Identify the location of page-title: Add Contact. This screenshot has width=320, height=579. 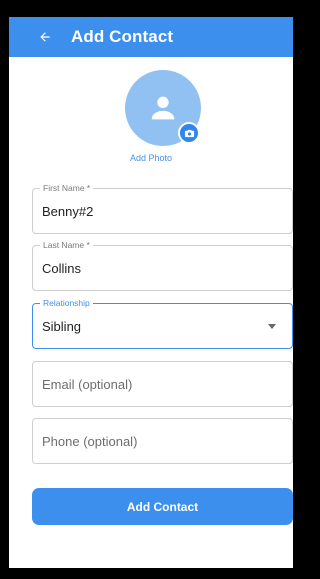
(122, 36).